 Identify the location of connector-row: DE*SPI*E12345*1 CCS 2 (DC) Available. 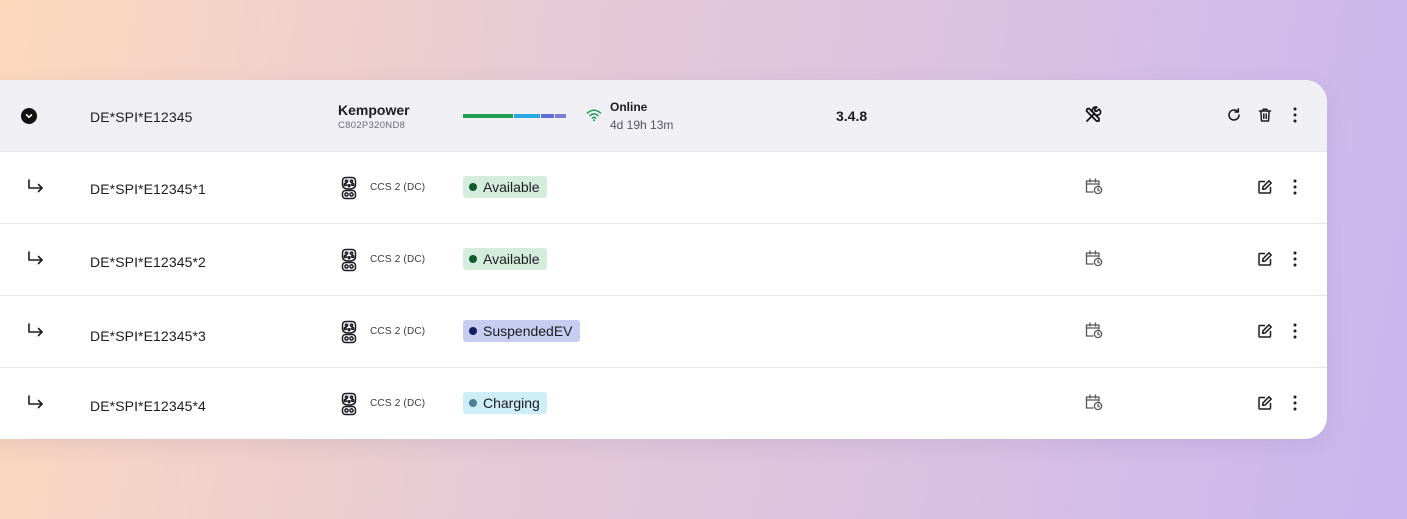
(663, 188).